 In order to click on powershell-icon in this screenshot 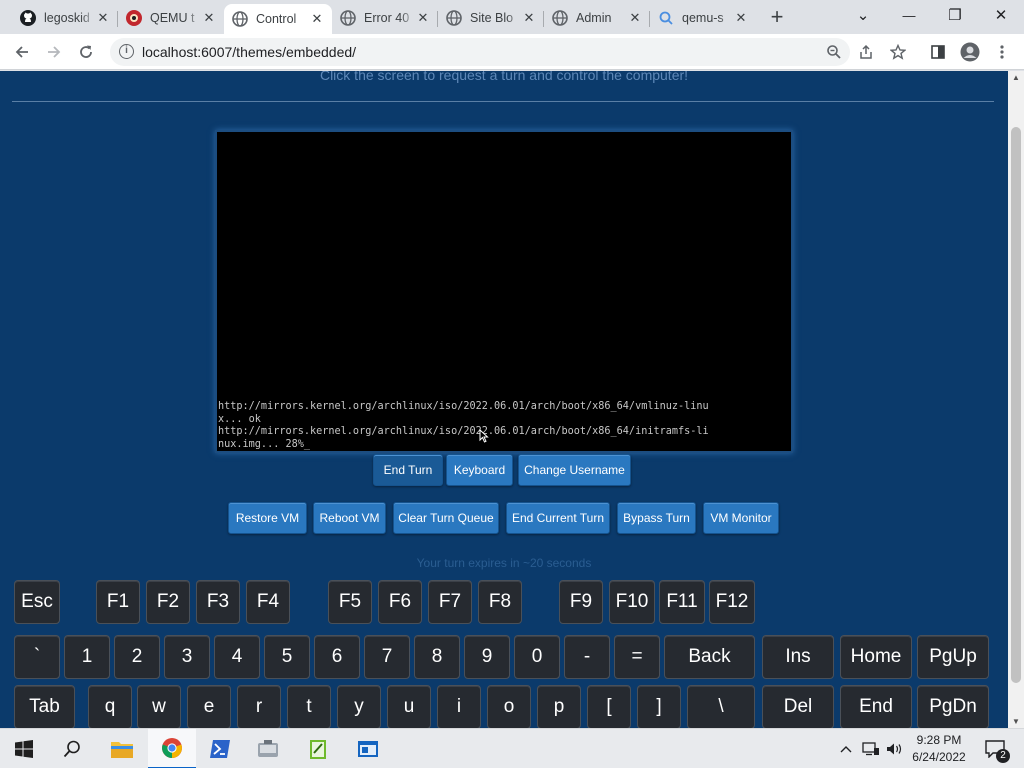, I will do `click(220, 748)`.